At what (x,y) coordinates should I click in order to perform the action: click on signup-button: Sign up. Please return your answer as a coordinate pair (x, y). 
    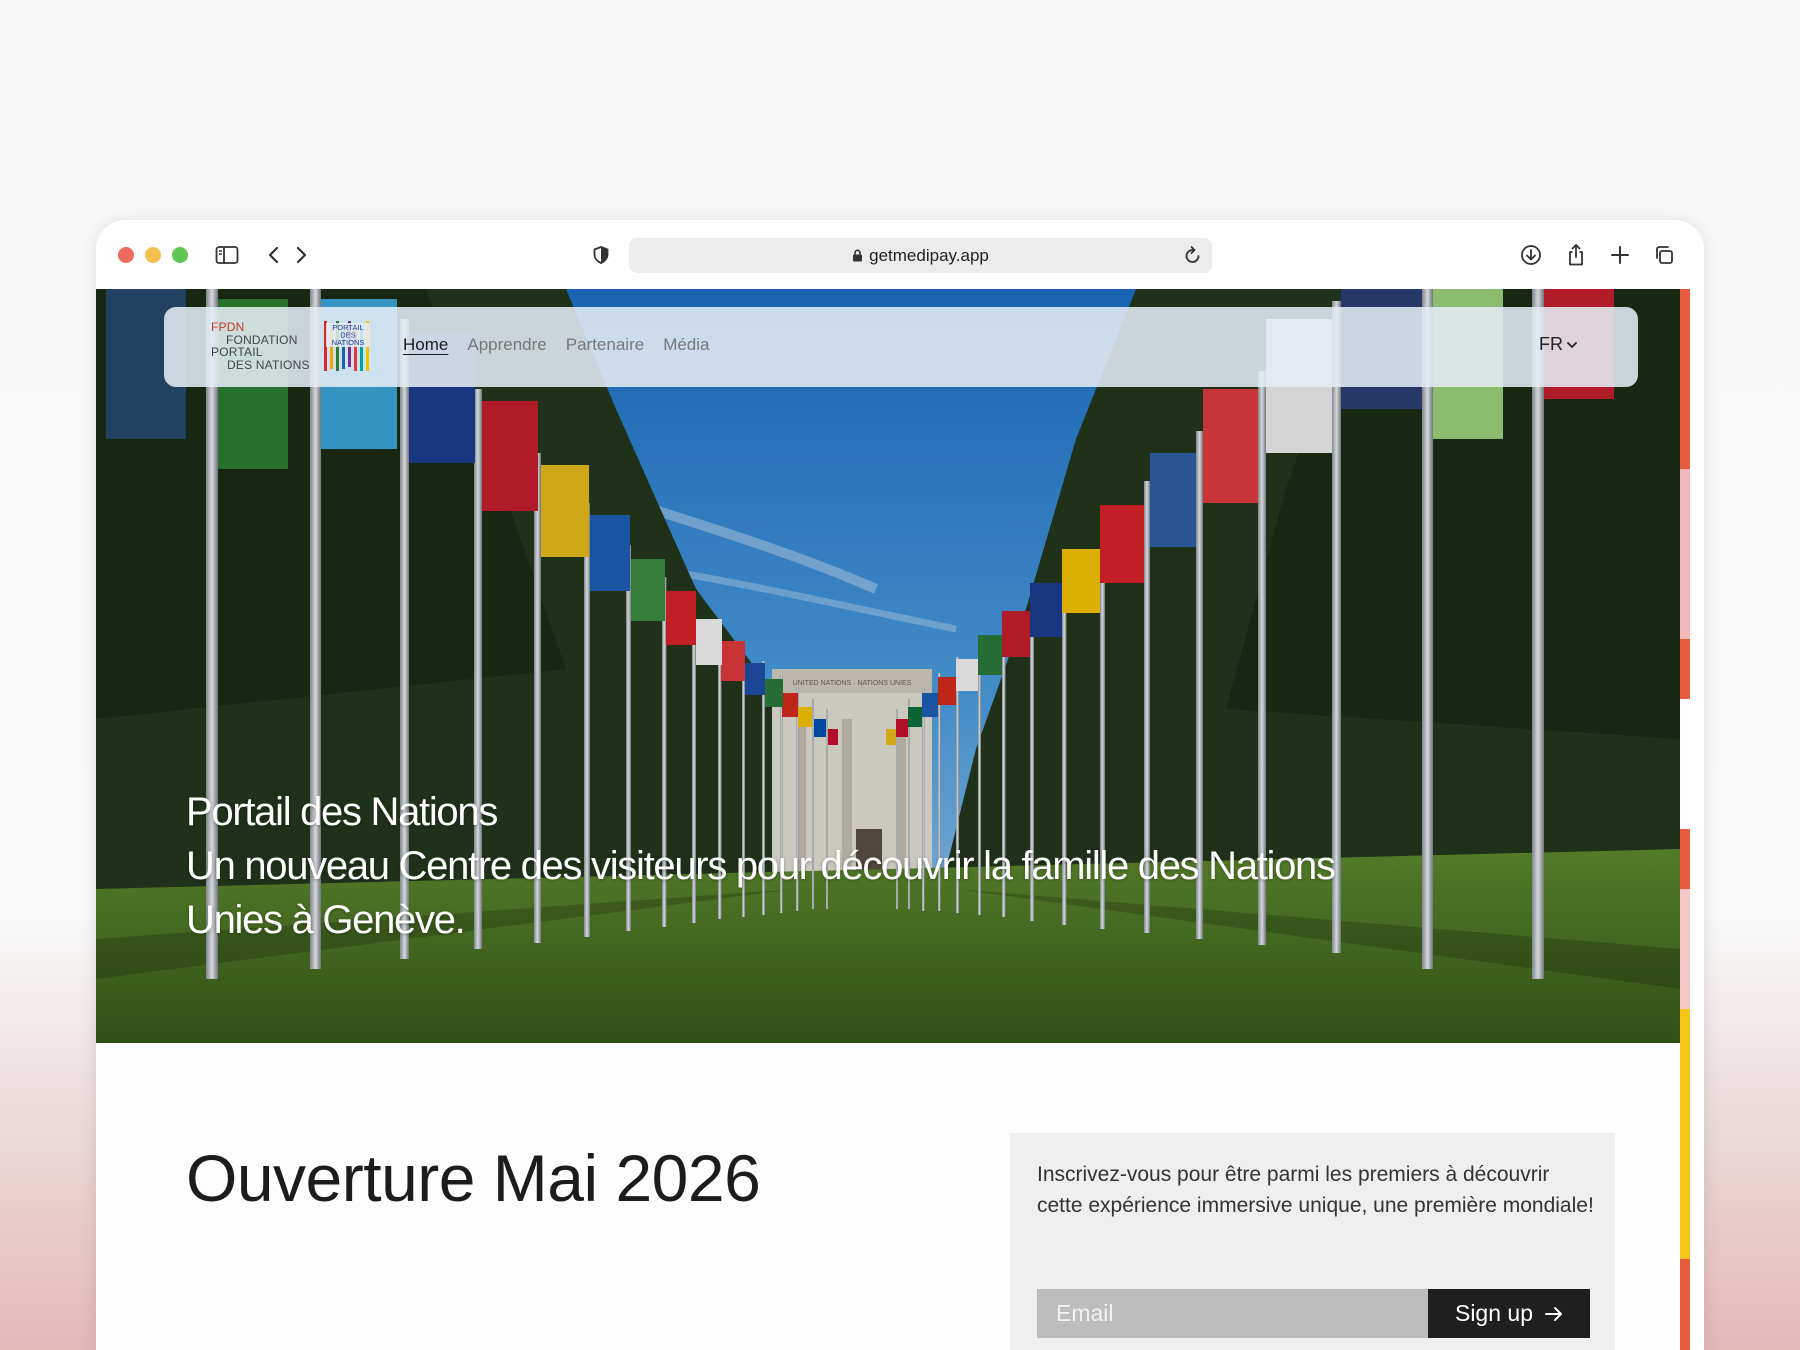
    Looking at the image, I should click on (1509, 1313).